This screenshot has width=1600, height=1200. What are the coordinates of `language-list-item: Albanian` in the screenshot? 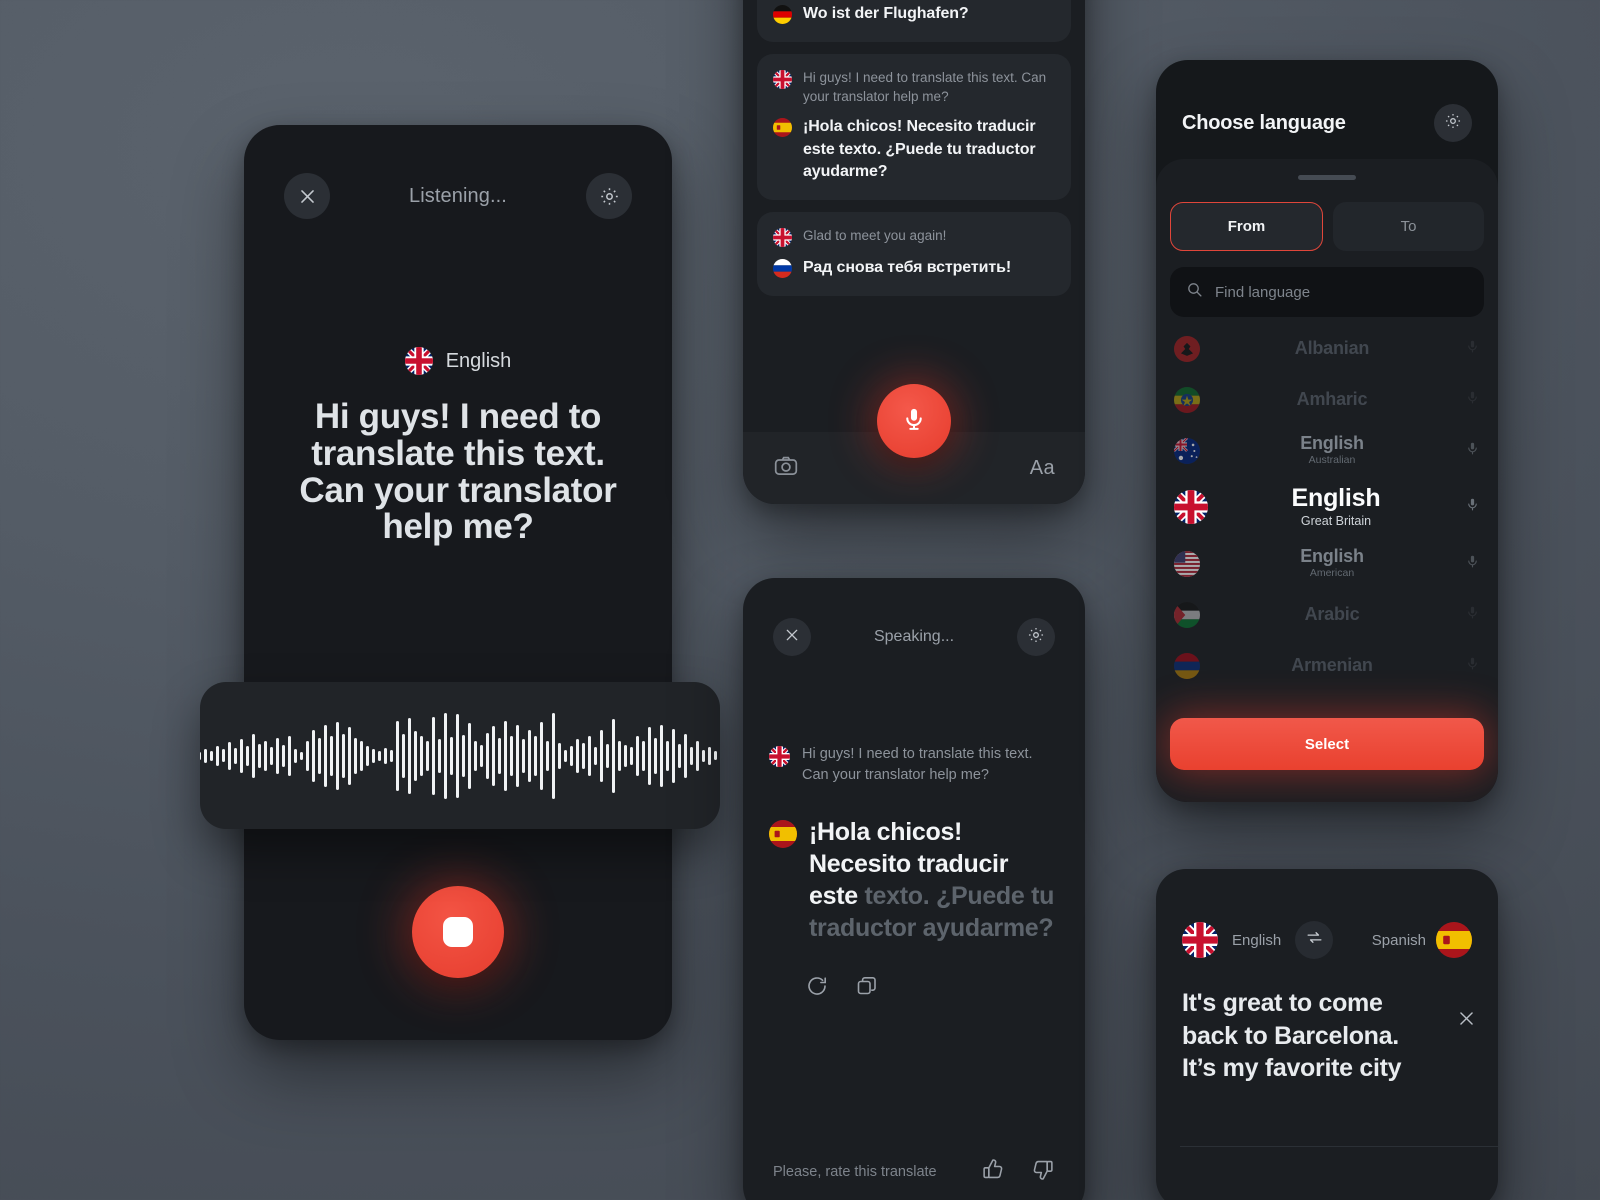 It's located at (1327, 348).